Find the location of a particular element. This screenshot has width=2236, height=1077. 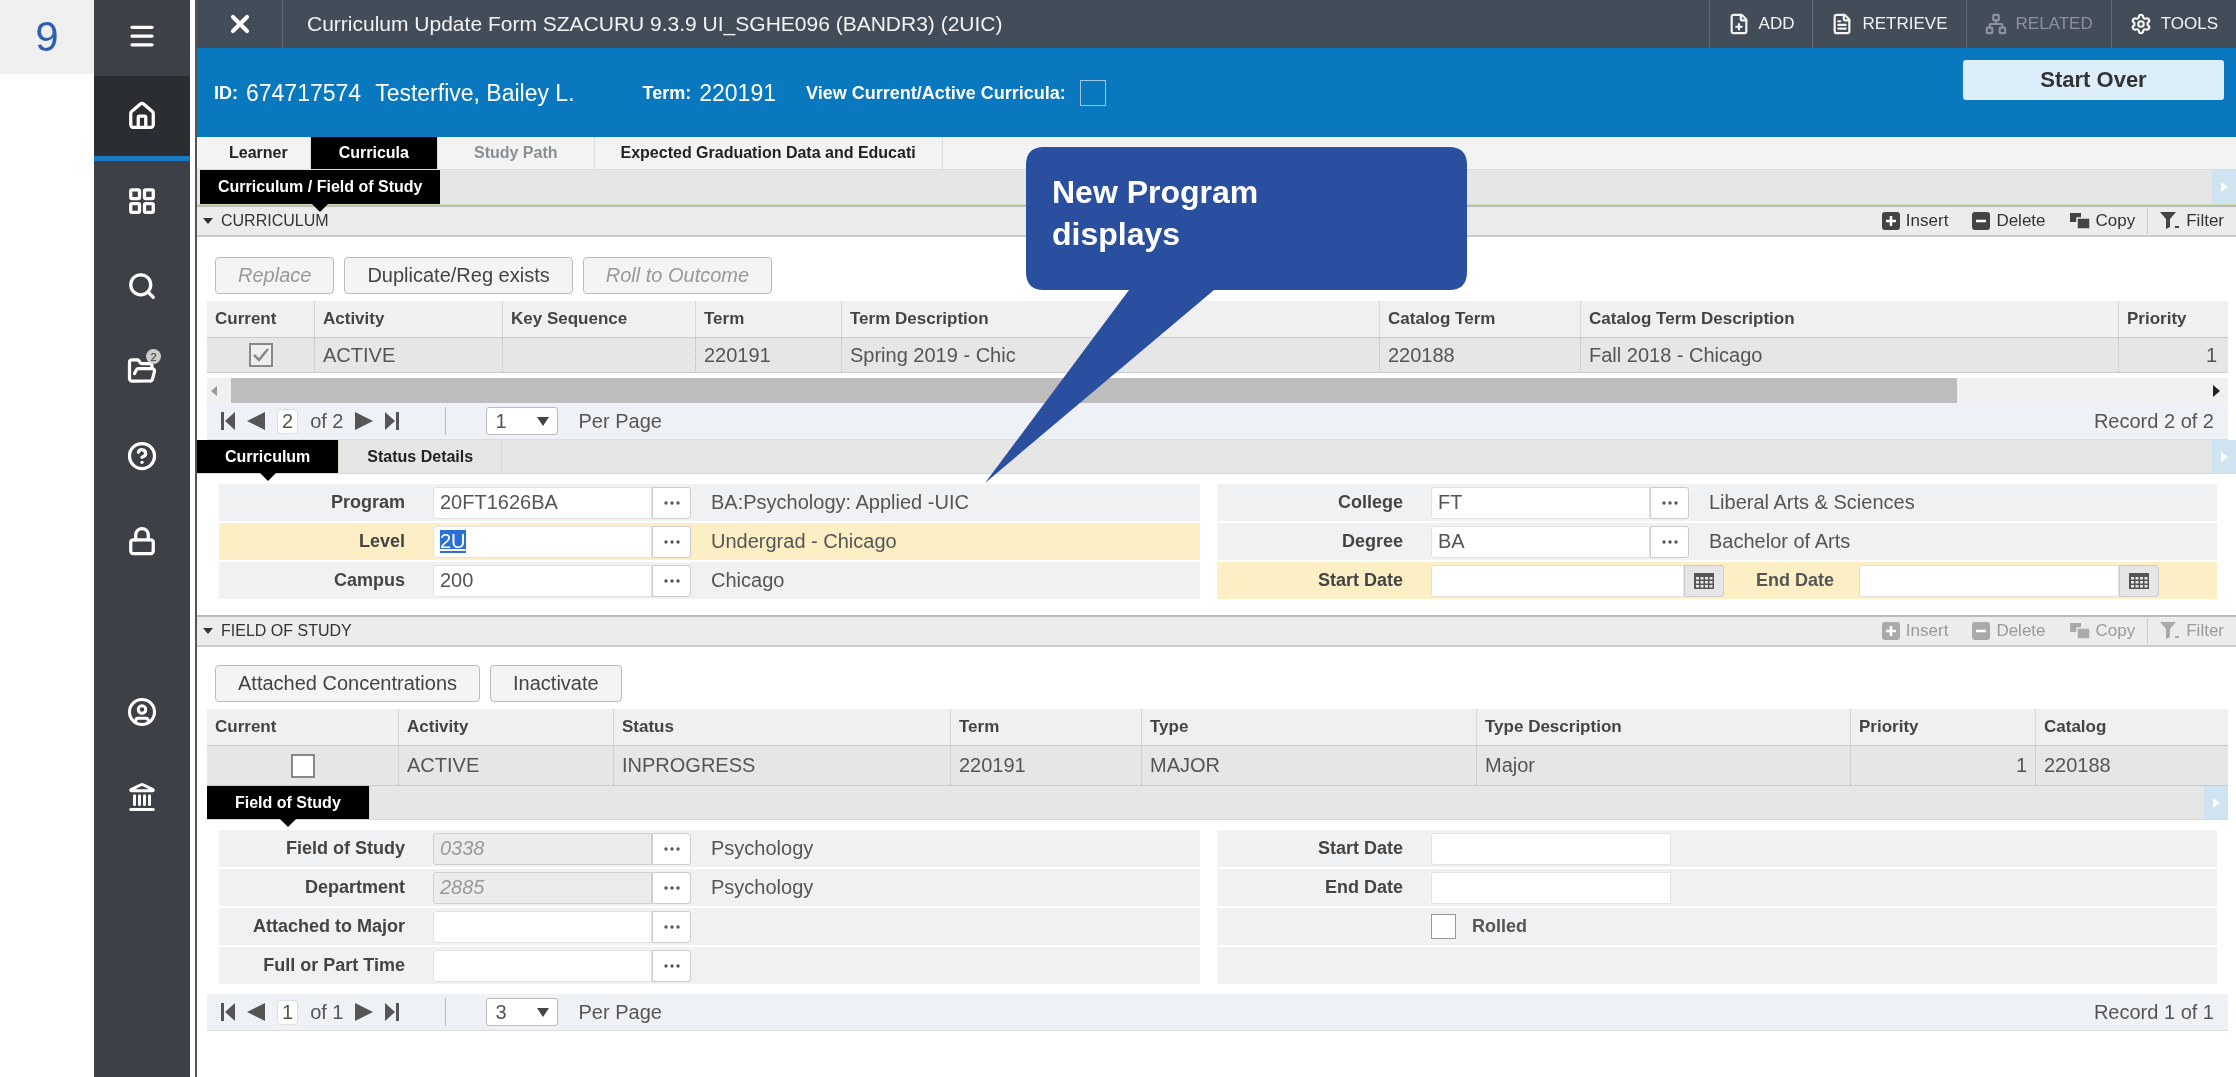

tab: Curricula is located at coordinates (374, 153).